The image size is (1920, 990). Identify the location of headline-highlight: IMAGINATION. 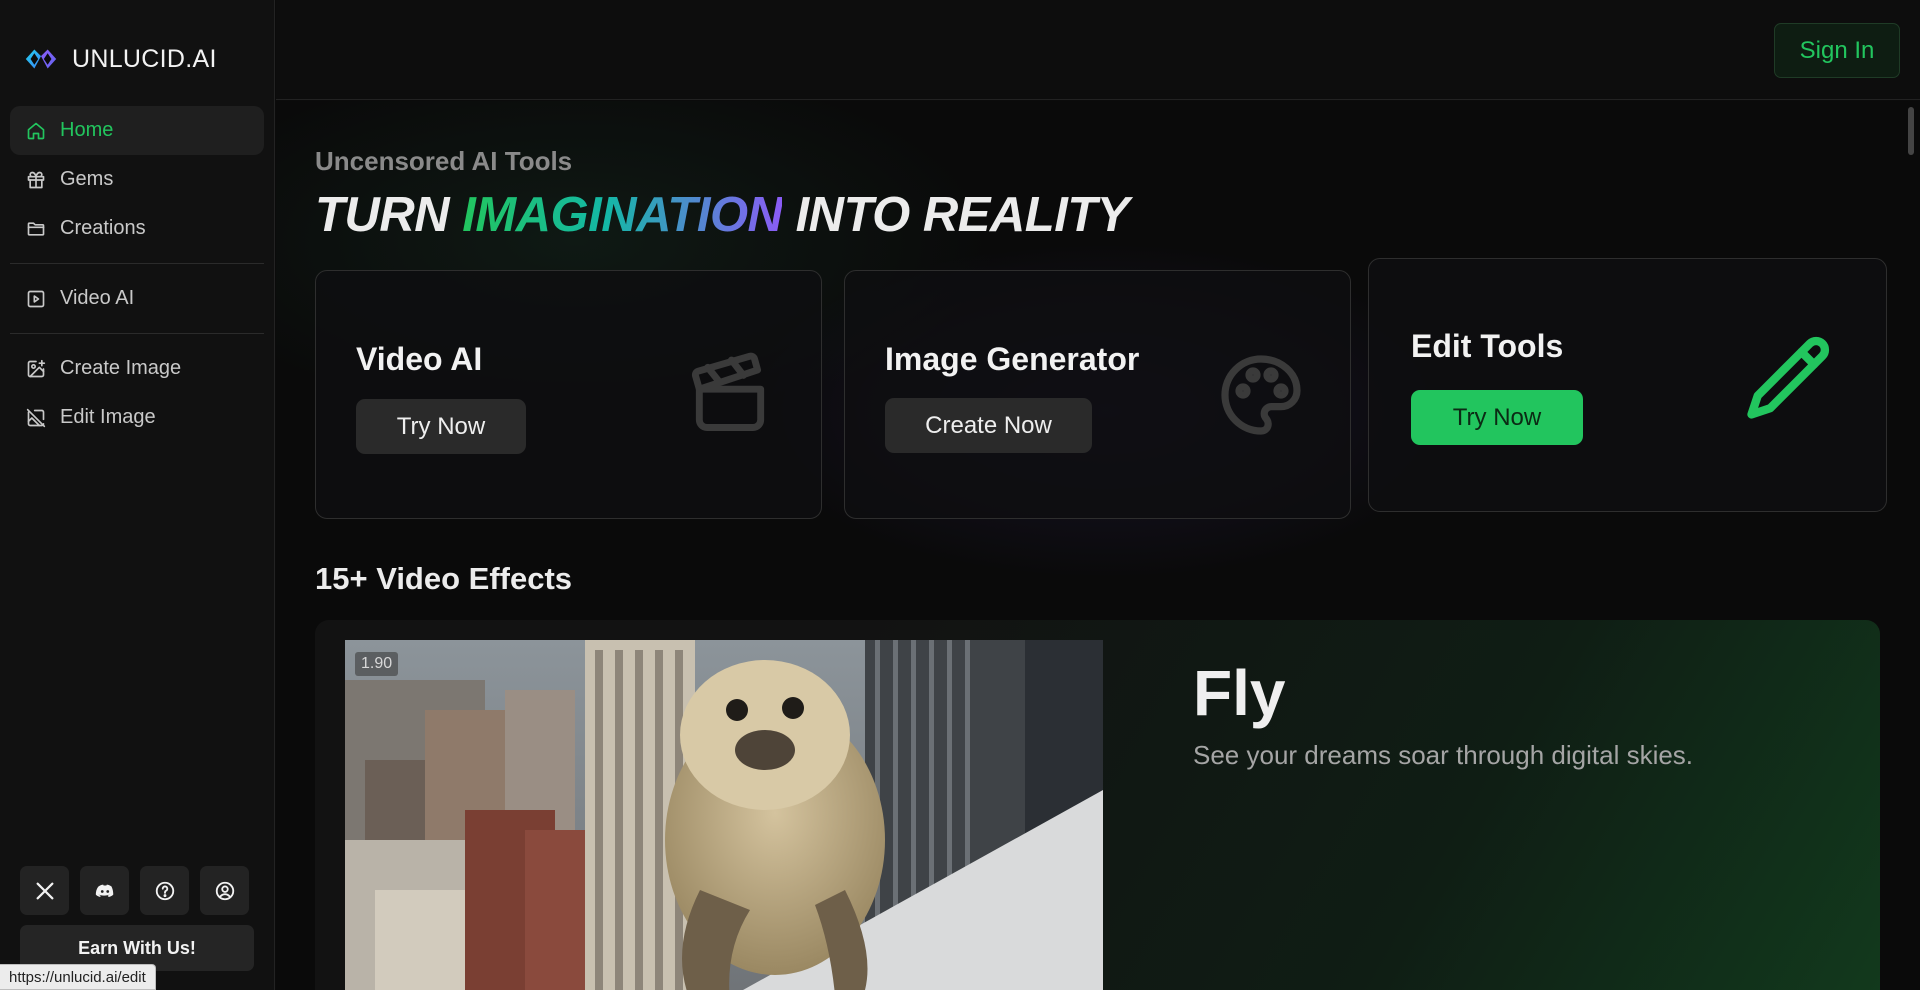
(622, 215).